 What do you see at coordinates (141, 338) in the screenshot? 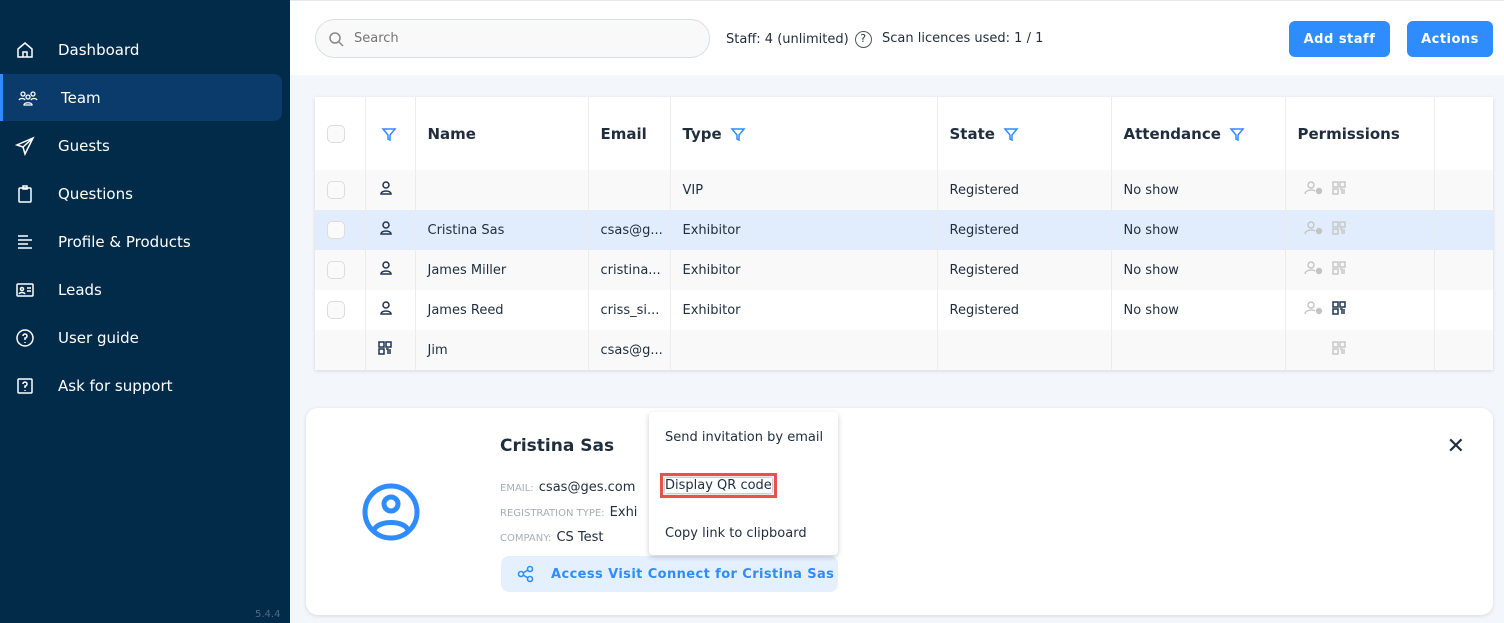
I see `sidebar-item-user-guide: User guide` at bounding box center [141, 338].